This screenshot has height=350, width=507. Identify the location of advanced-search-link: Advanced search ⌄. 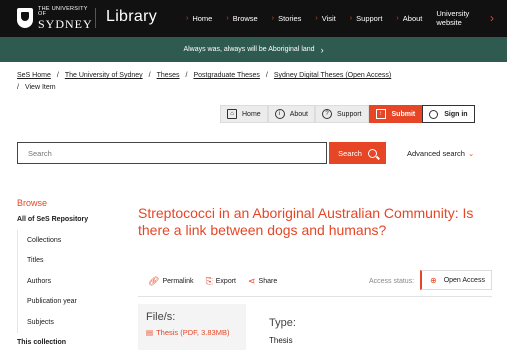
(440, 153).